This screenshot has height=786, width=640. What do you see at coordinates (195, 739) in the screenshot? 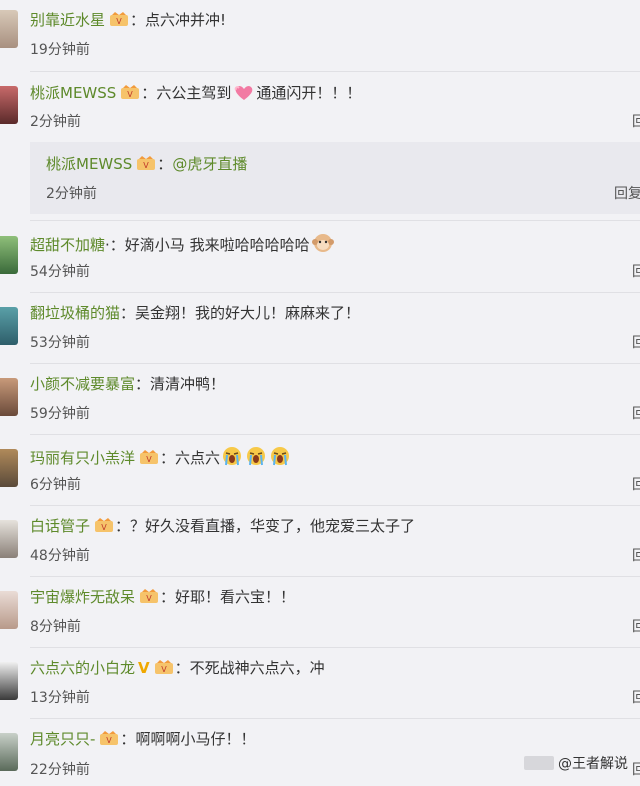
I see `comment-text: 啊啊啊小马仔！！` at bounding box center [195, 739].